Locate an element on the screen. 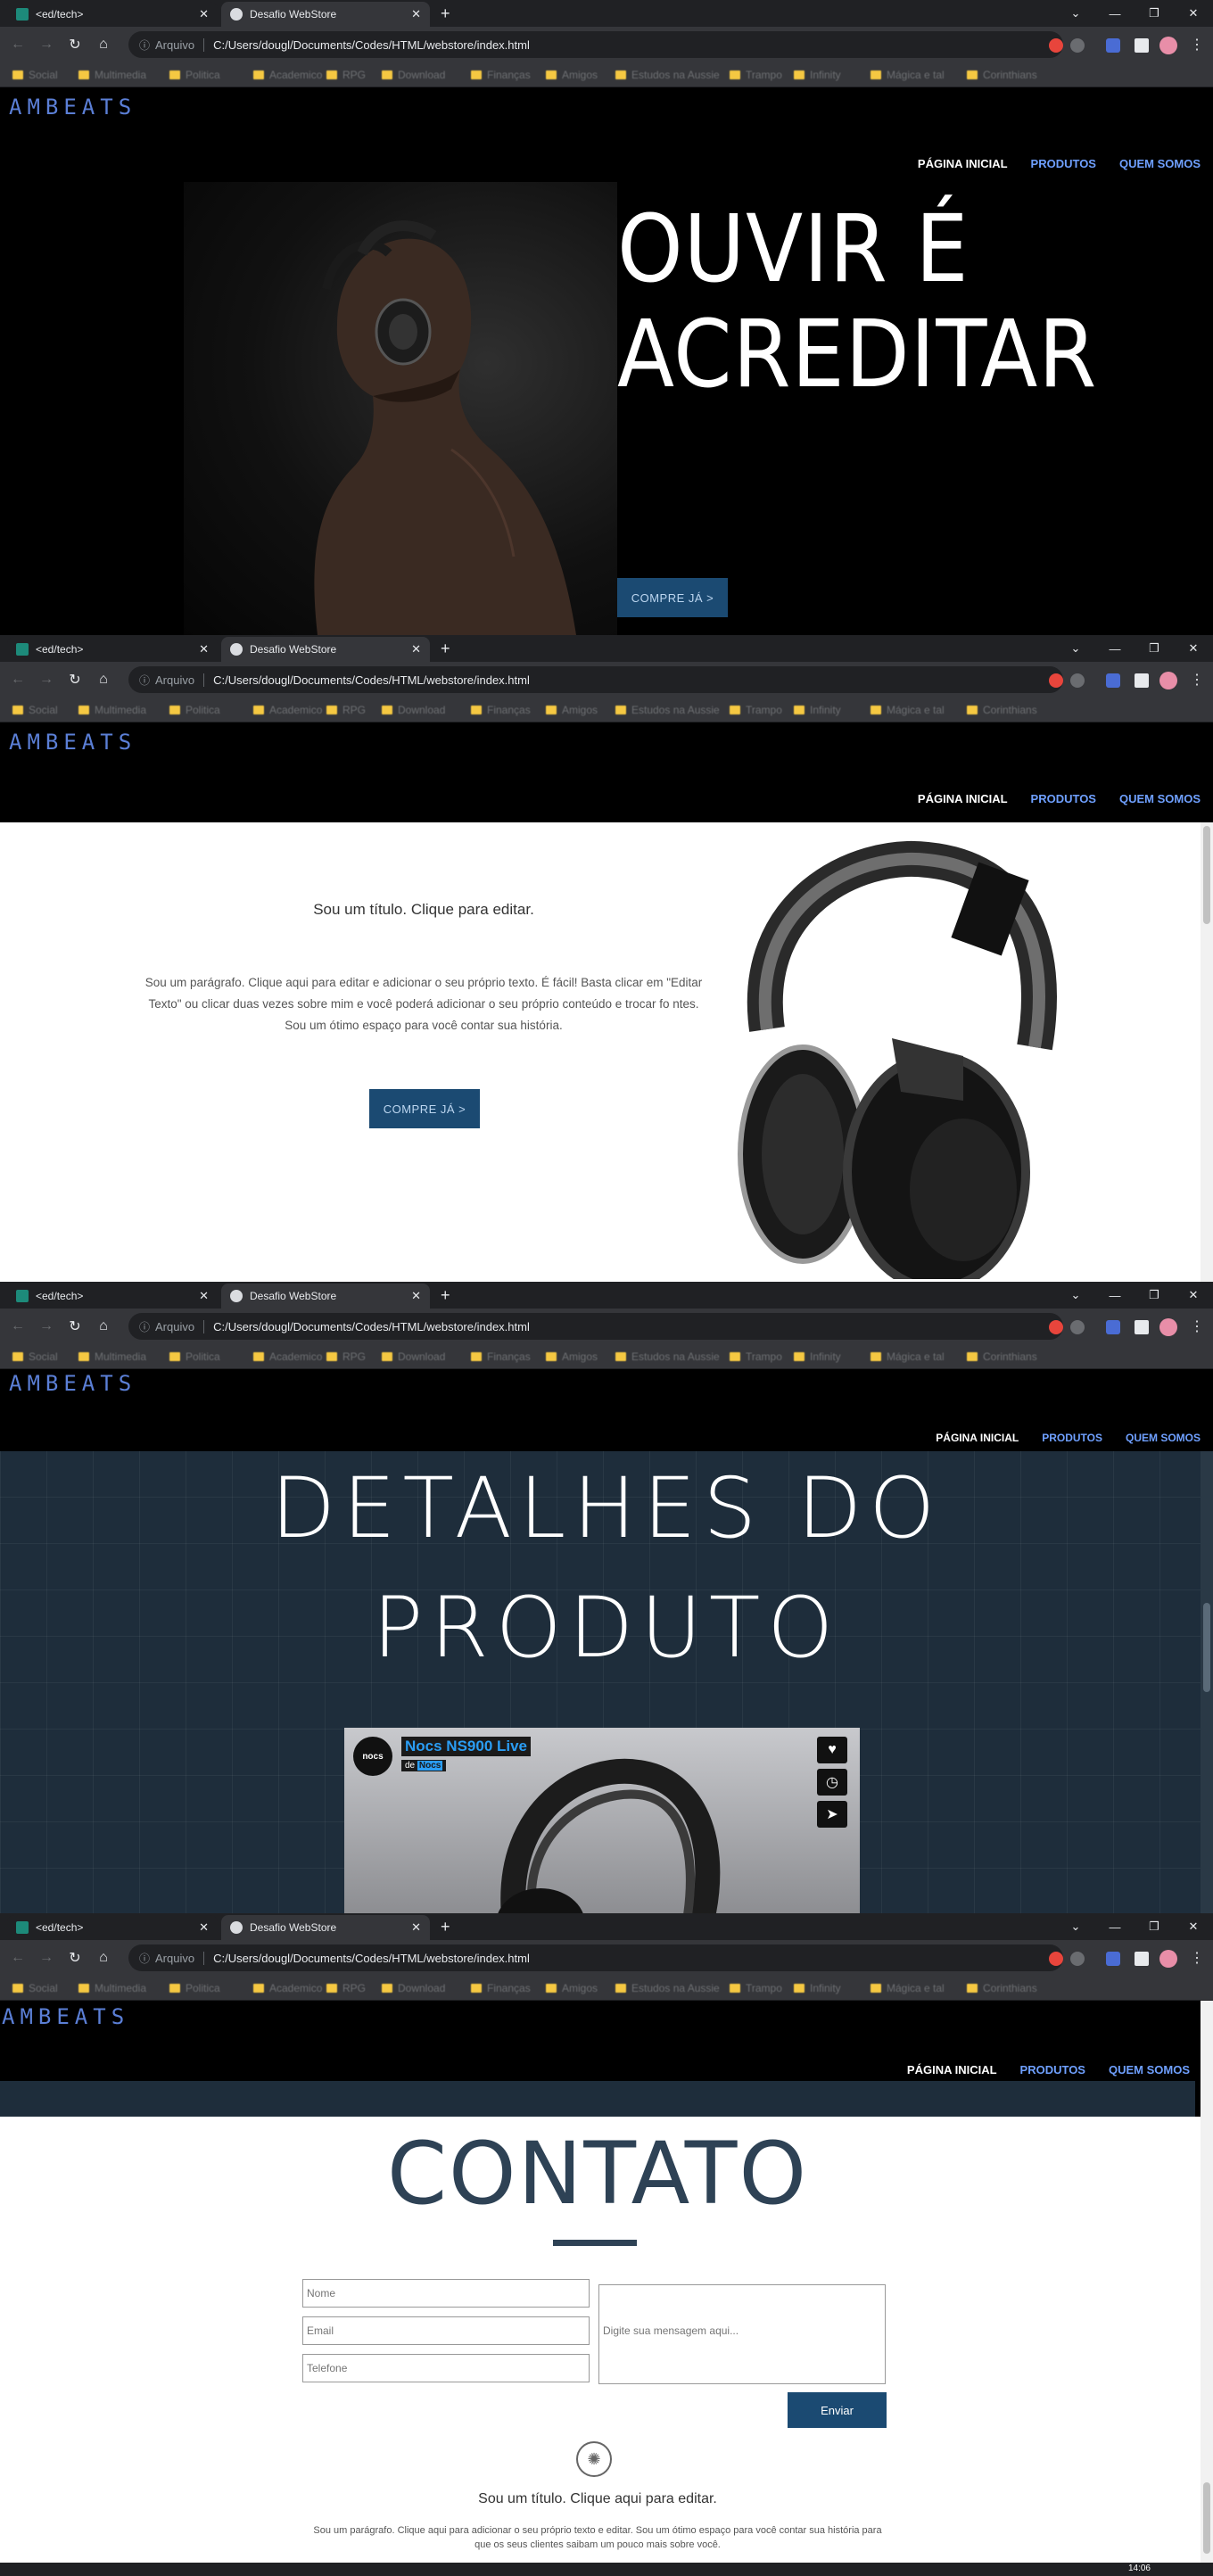 This screenshot has width=1213, height=2576. video-title: Nocs NS900 Live is located at coordinates (466, 1747).